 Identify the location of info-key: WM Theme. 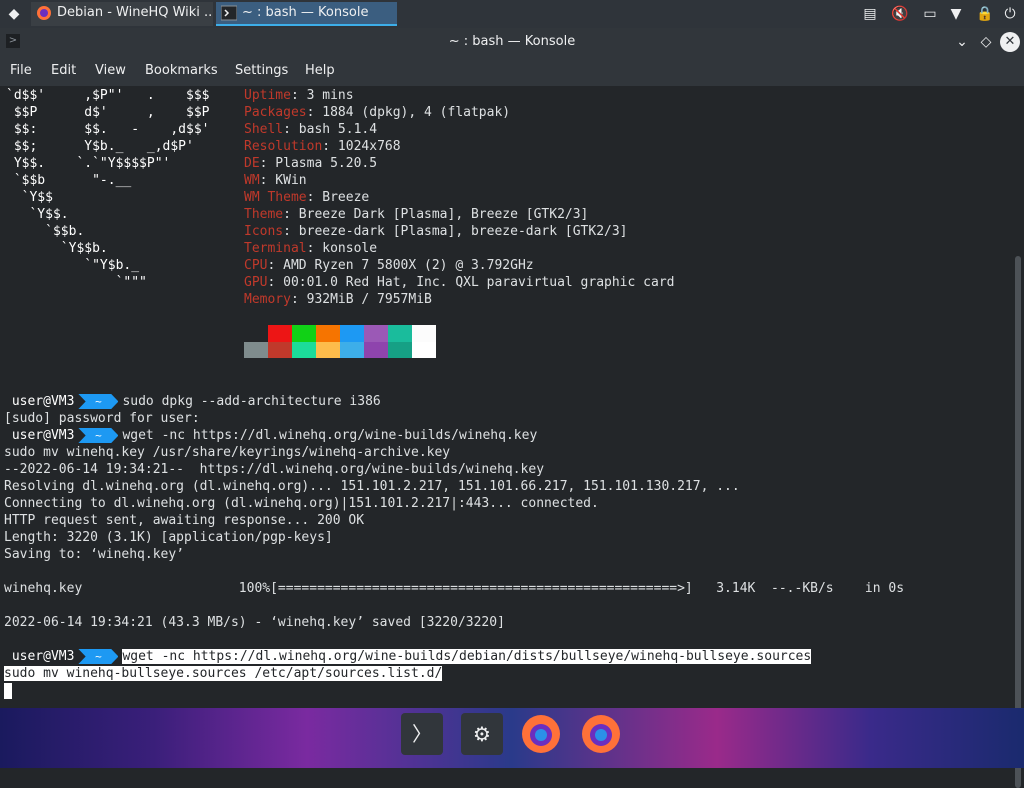
(275, 197).